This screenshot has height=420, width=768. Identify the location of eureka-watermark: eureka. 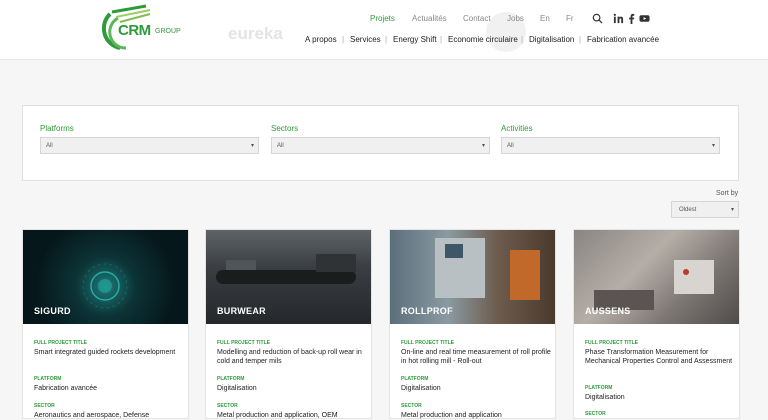
(255, 33).